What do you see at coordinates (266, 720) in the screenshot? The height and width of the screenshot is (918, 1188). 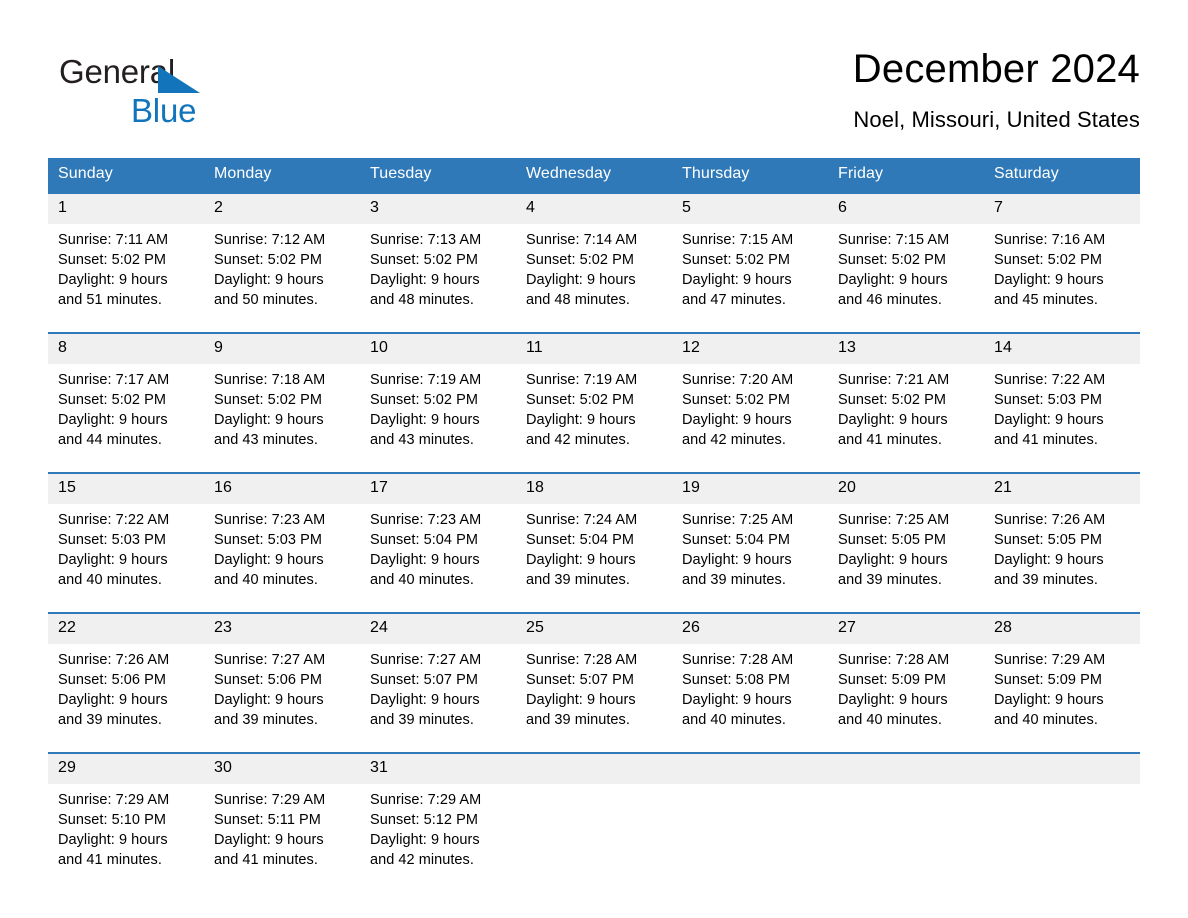 I see `daylight-text-cont: and 39 minutes.` at bounding box center [266, 720].